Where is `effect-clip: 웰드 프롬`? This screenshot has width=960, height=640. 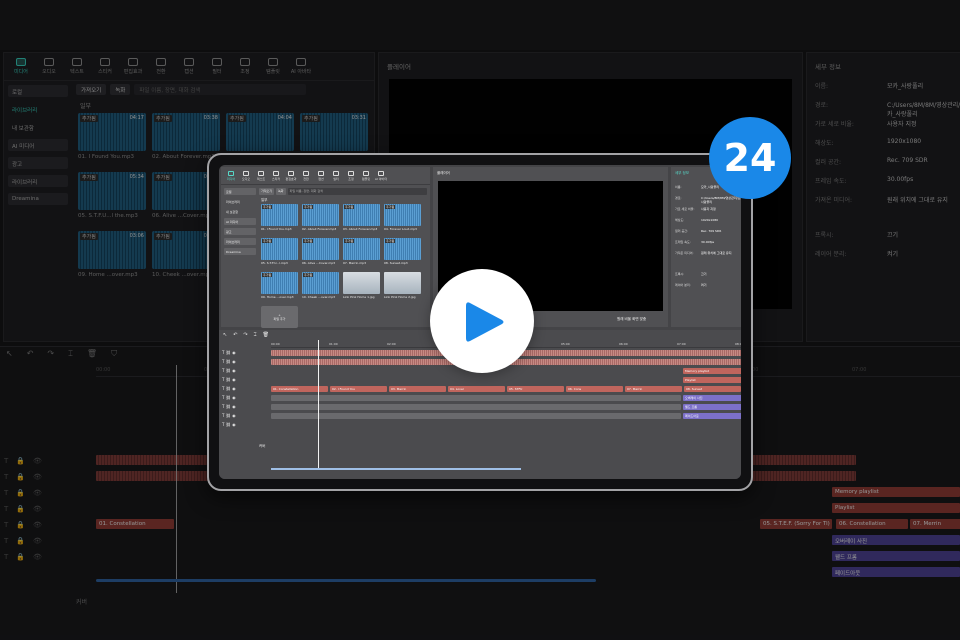
effect-clip: 웰드 프롬 is located at coordinates (896, 556).